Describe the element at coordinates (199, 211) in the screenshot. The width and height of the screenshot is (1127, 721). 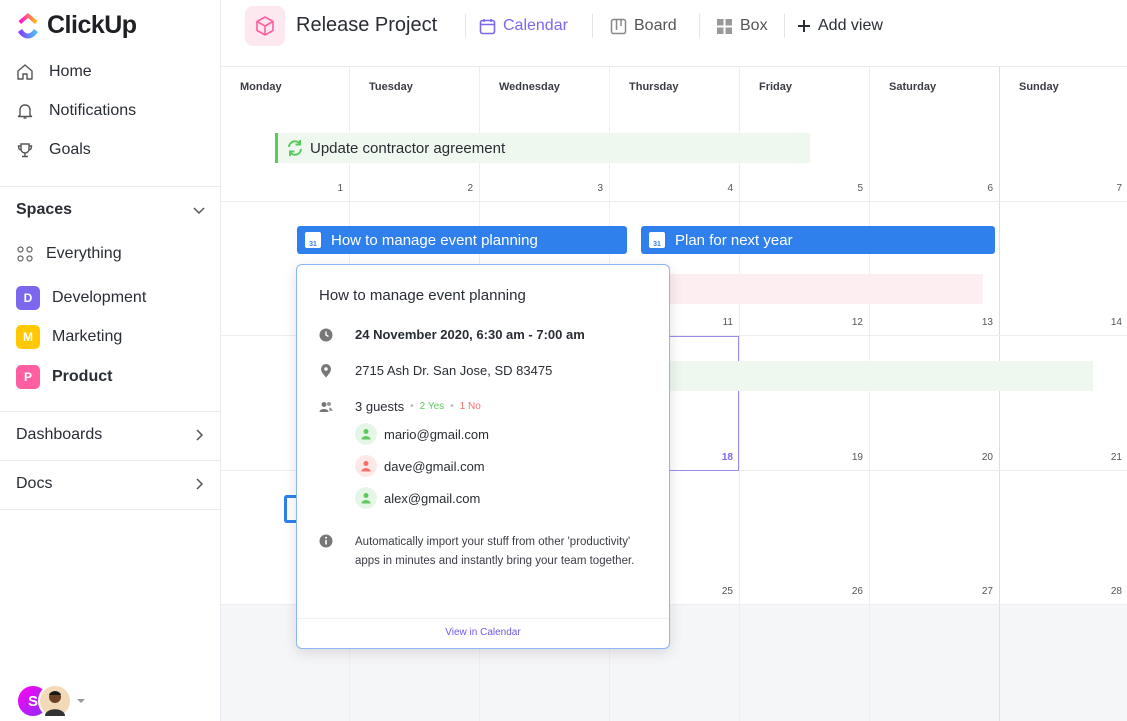
I see `chevron-down-icon` at that location.